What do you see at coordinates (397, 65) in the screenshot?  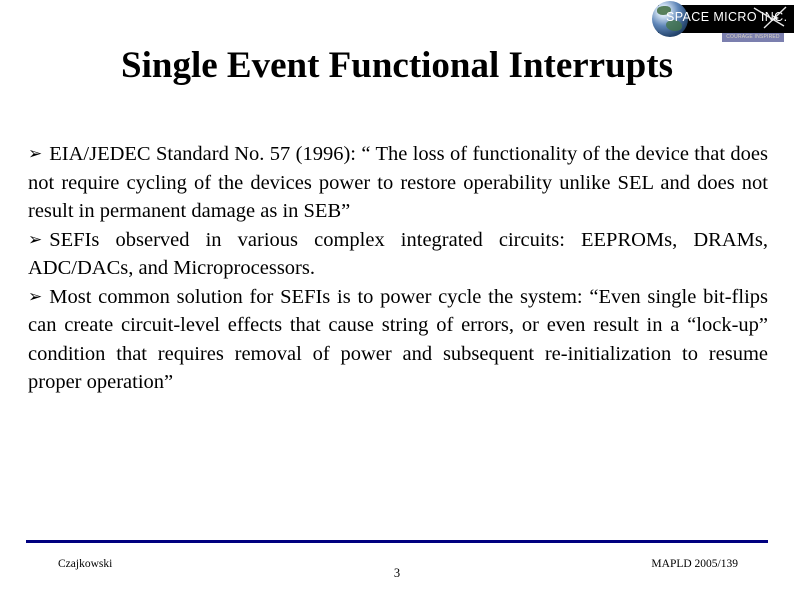 I see `page-title: Single Event Functional Interrupts` at bounding box center [397, 65].